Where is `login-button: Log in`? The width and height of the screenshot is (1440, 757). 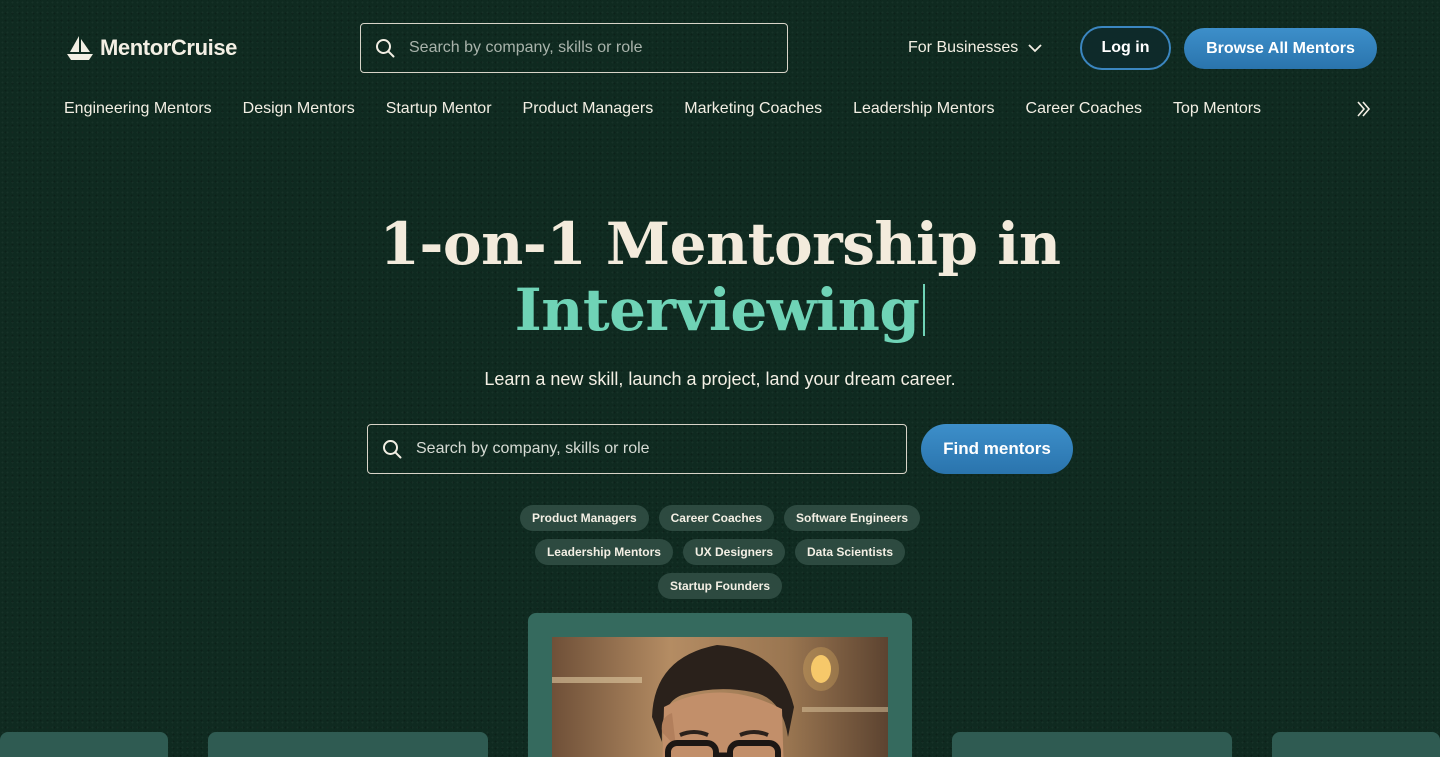 login-button: Log in is located at coordinates (1125, 48).